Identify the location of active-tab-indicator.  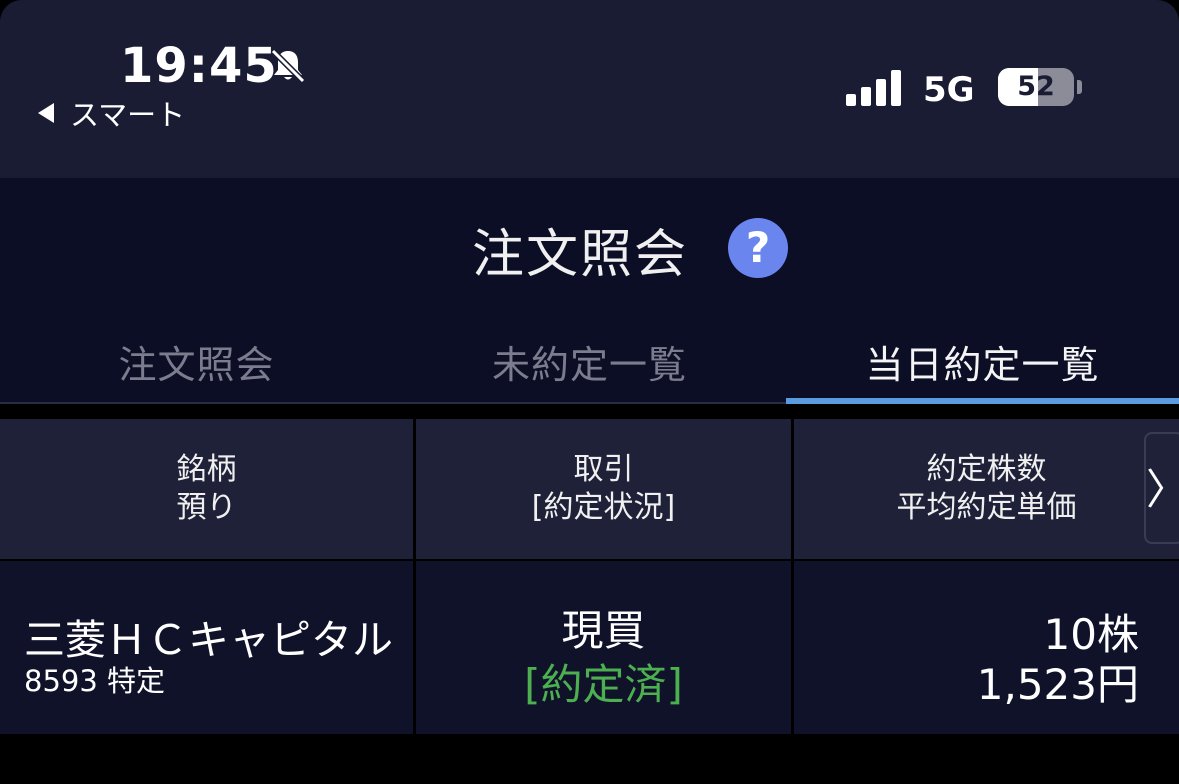
(982, 401).